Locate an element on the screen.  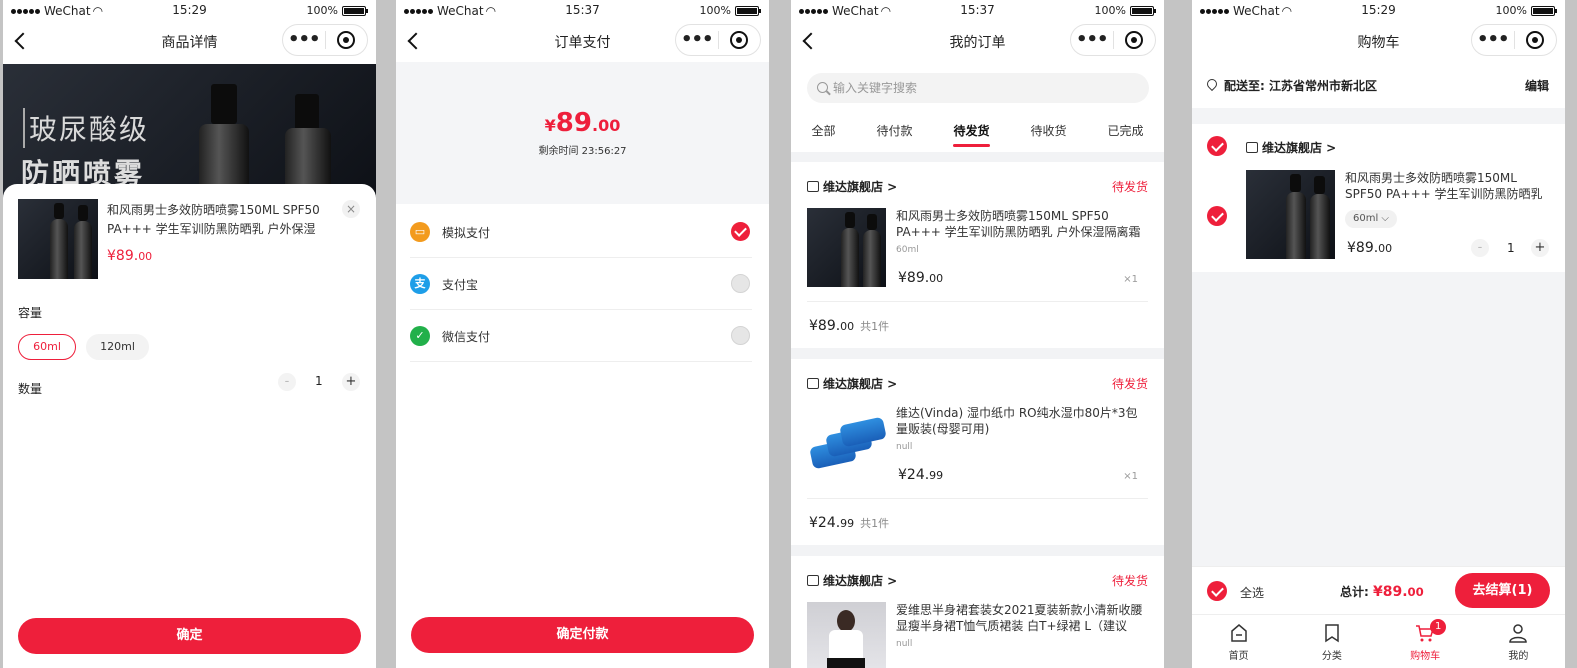
battery-percent: 100% is located at coordinates (1110, 10).